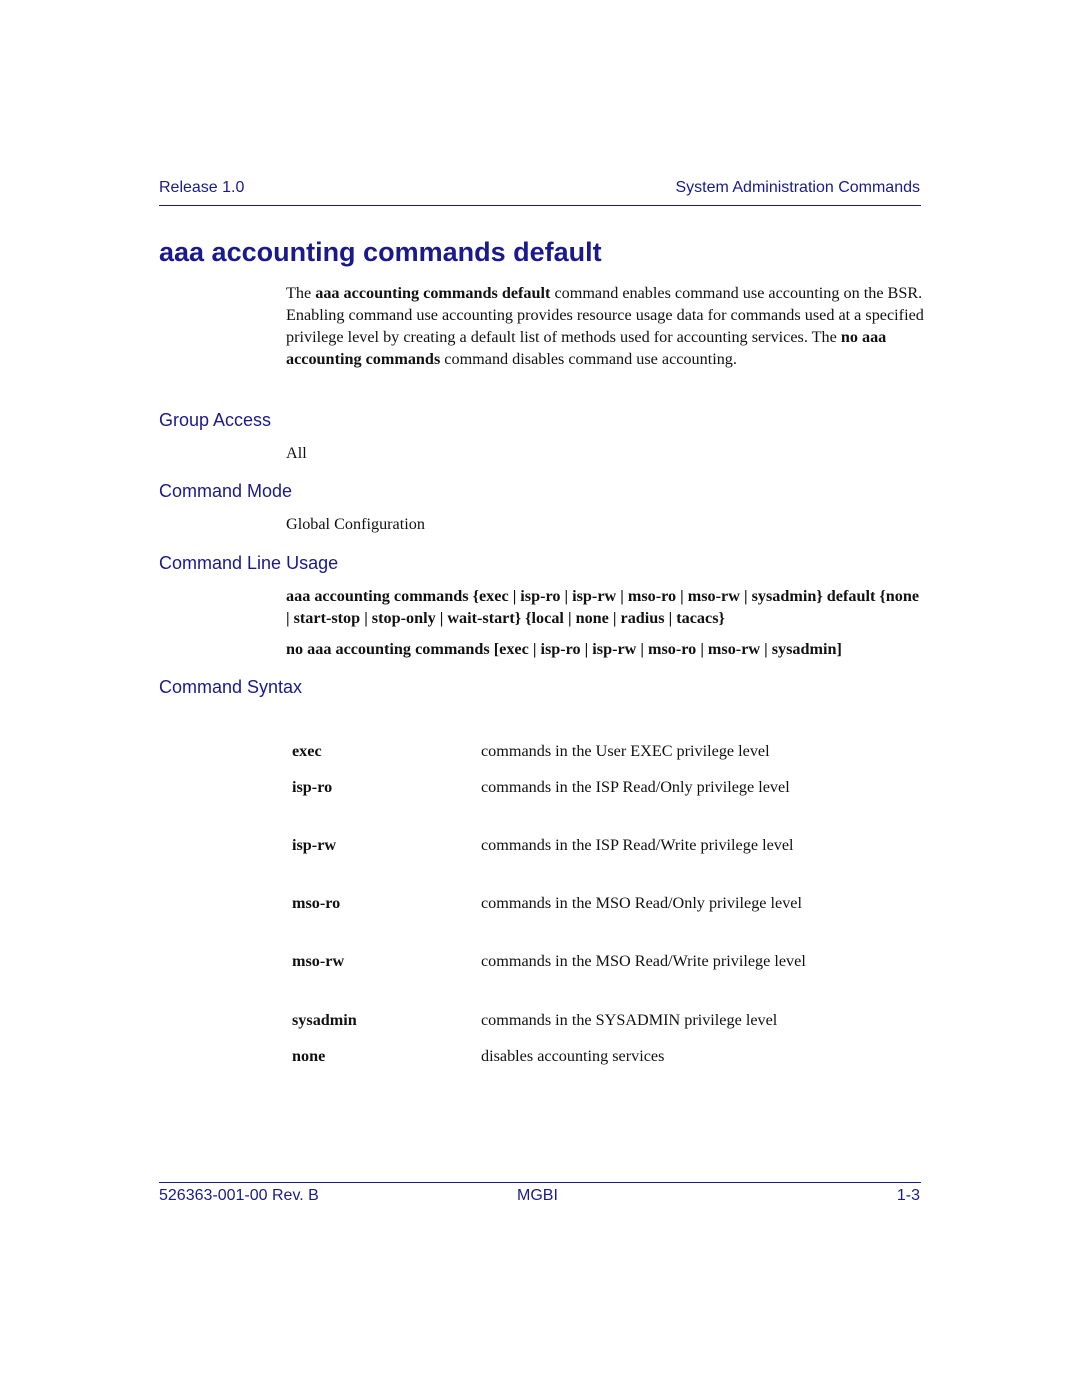 The width and height of the screenshot is (1080, 1397). Describe the element at coordinates (239, 1195) in the screenshot. I see `footer-document-number: 526363-001-00 Rev. B` at that location.